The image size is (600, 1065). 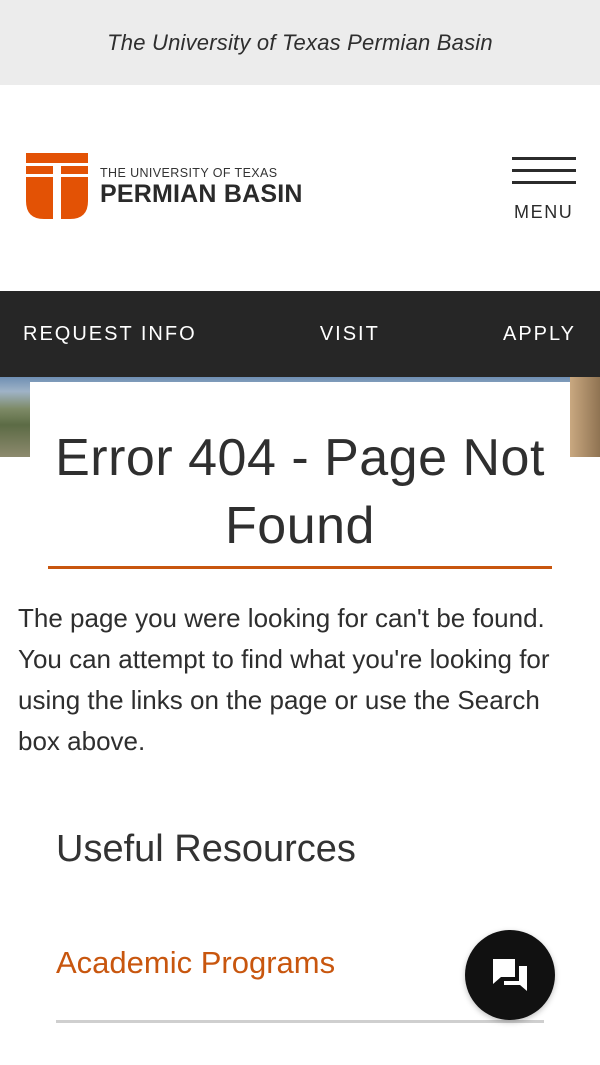 I want to click on top-banner: The University of Texas Permian Basin, so click(x=300, y=42).